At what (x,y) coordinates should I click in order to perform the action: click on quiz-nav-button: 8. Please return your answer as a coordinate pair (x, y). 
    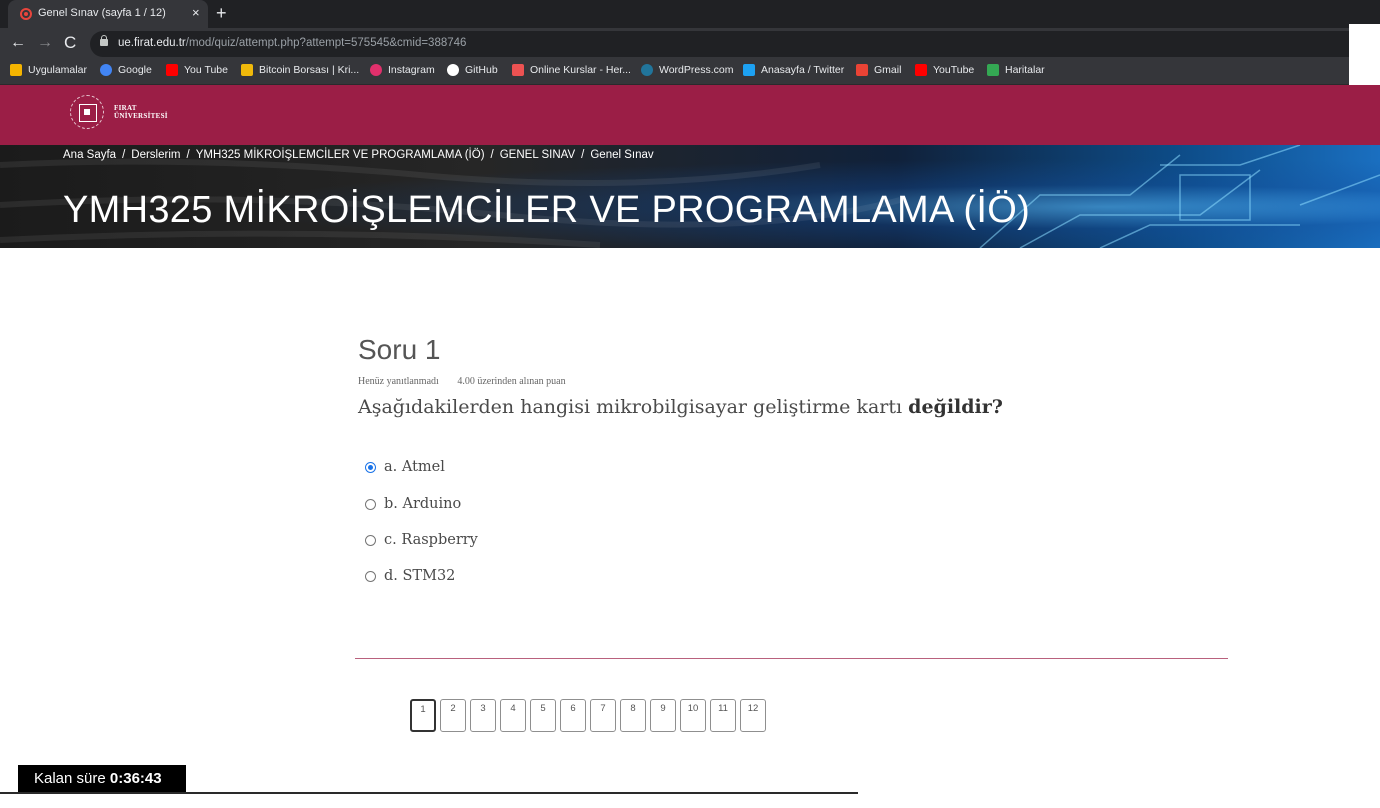
    Looking at the image, I should click on (633, 715).